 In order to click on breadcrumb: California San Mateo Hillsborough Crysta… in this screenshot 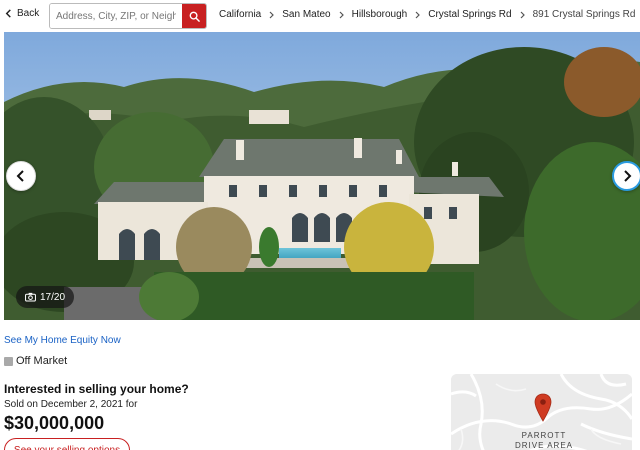, I will do `click(427, 14)`.